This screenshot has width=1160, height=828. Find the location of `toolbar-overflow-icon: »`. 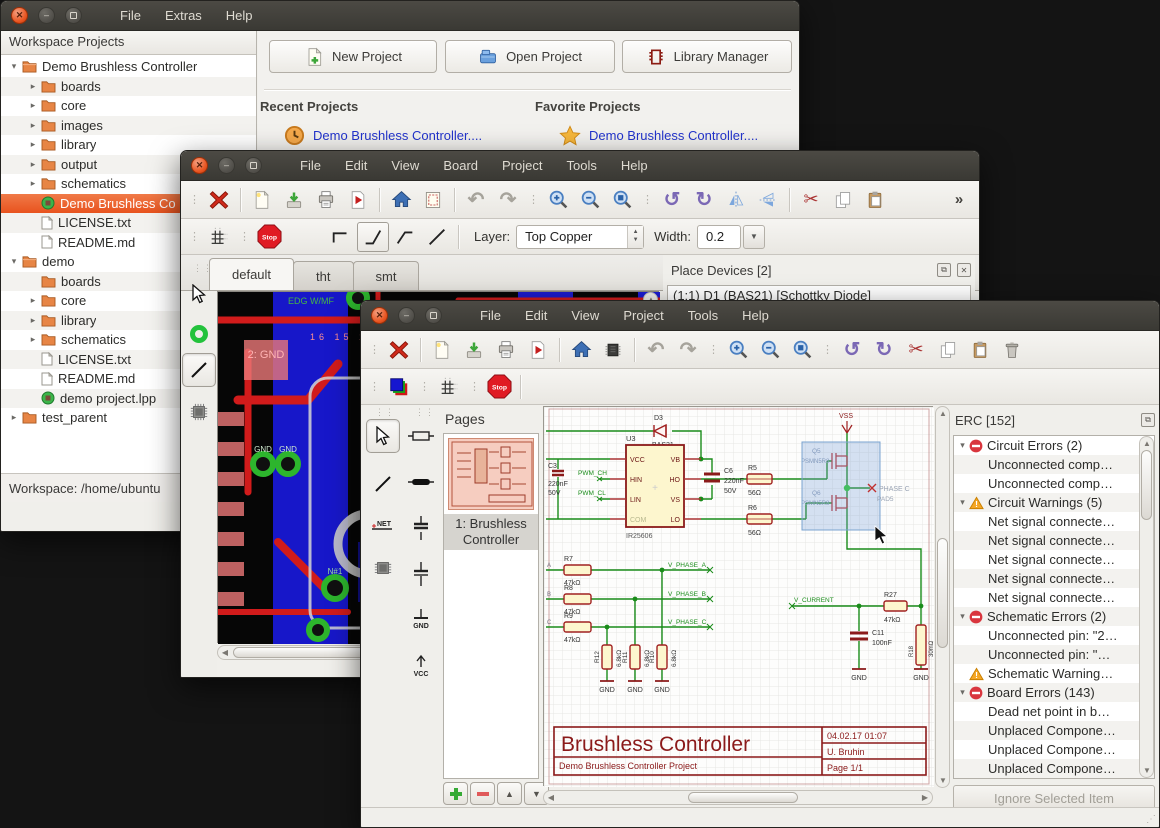

toolbar-overflow-icon: » is located at coordinates (959, 200).